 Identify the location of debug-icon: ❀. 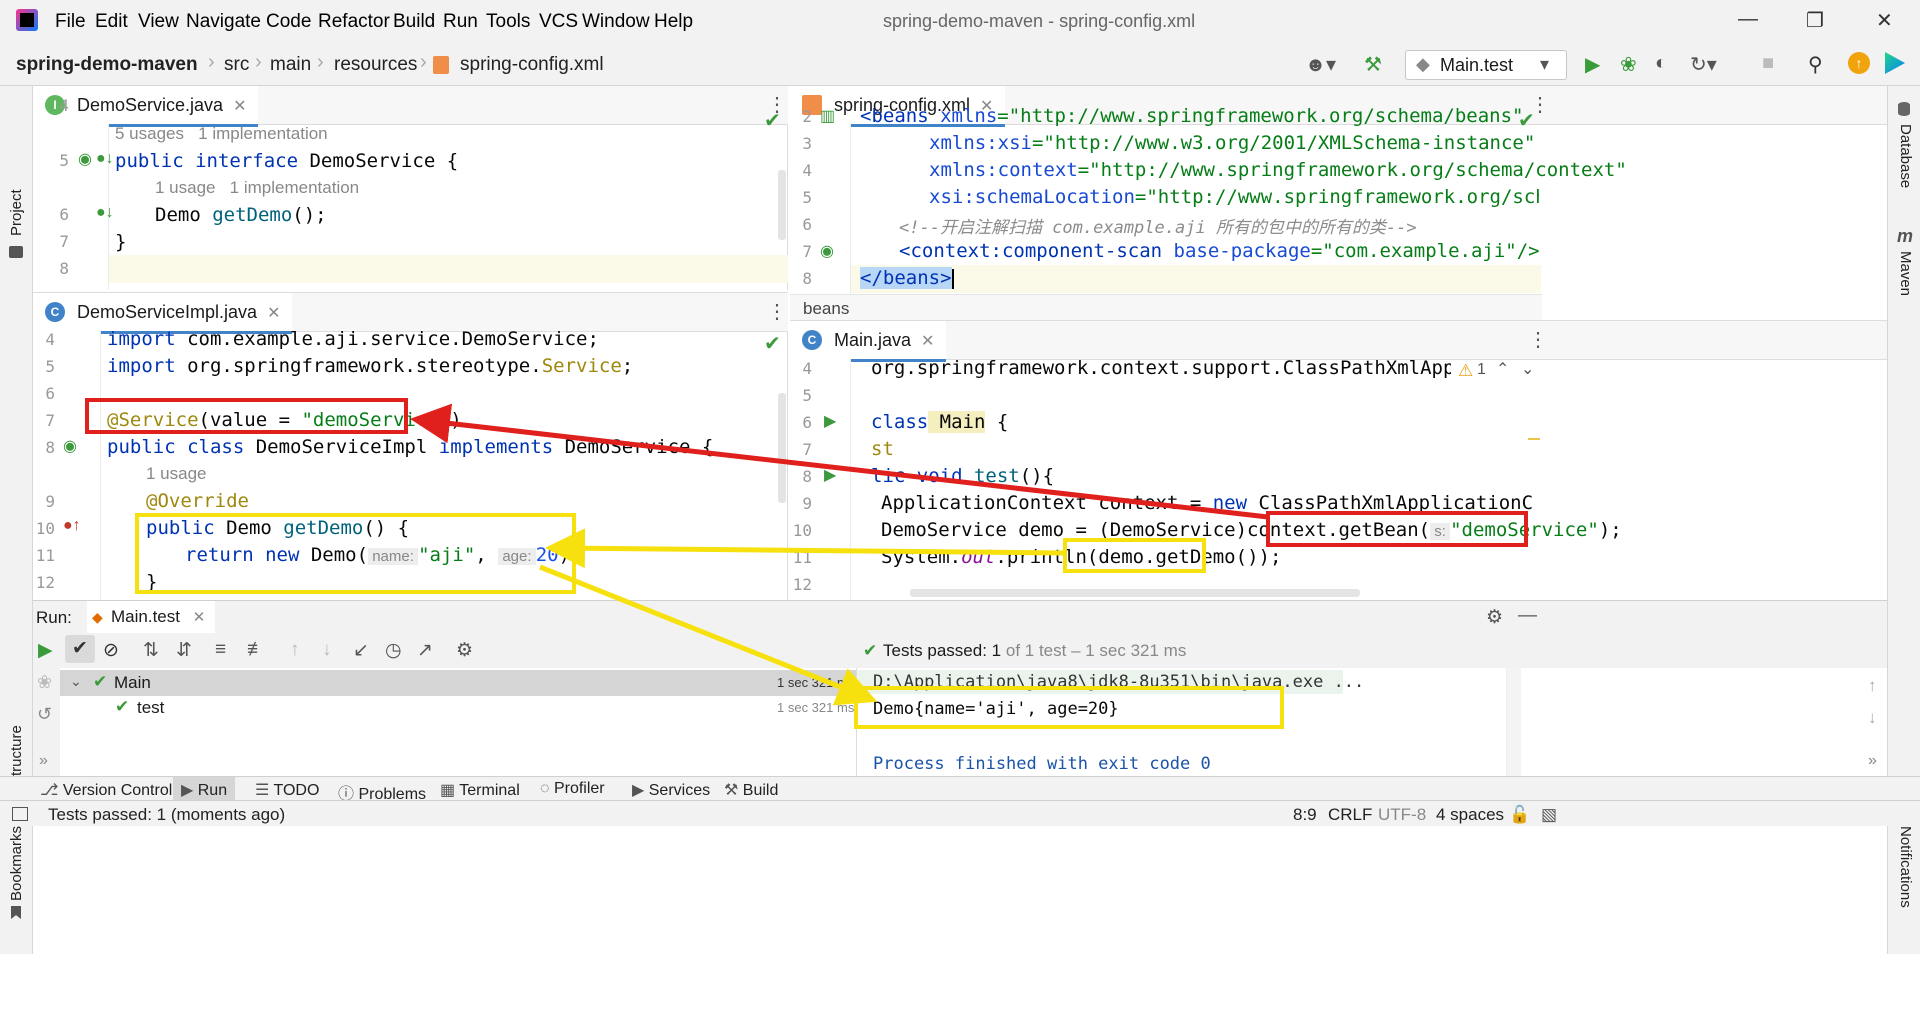
(1628, 64).